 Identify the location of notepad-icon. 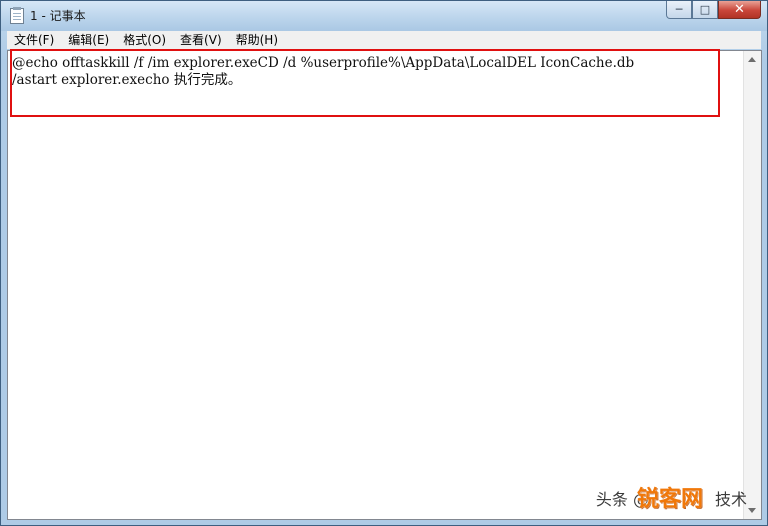
(17, 15).